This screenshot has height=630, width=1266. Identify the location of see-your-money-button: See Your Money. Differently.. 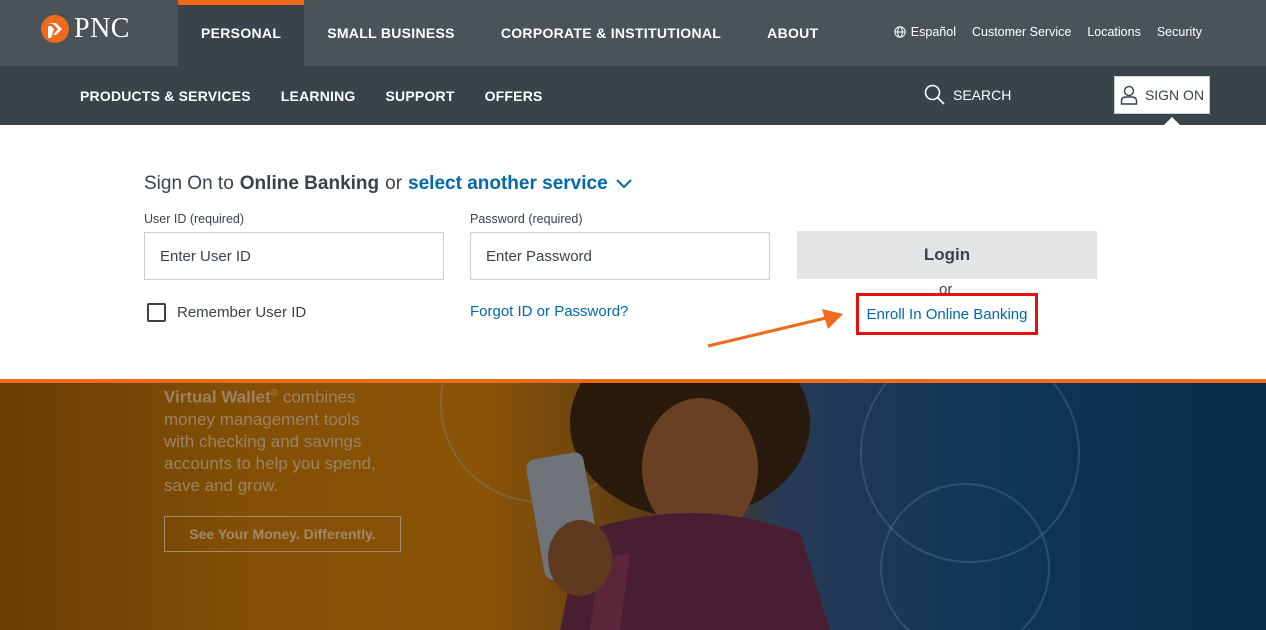
(282, 534).